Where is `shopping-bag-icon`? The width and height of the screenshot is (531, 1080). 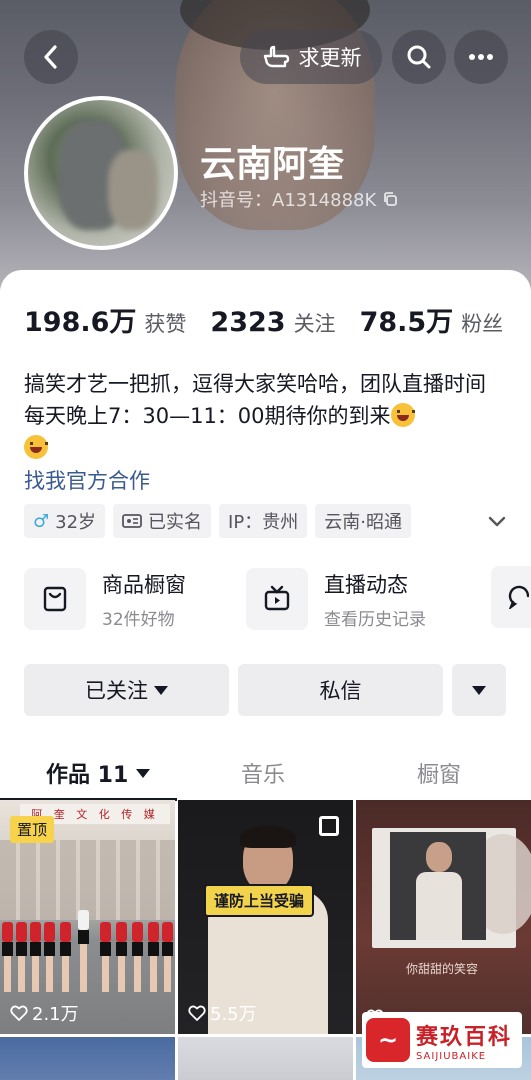 shopping-bag-icon is located at coordinates (55, 599).